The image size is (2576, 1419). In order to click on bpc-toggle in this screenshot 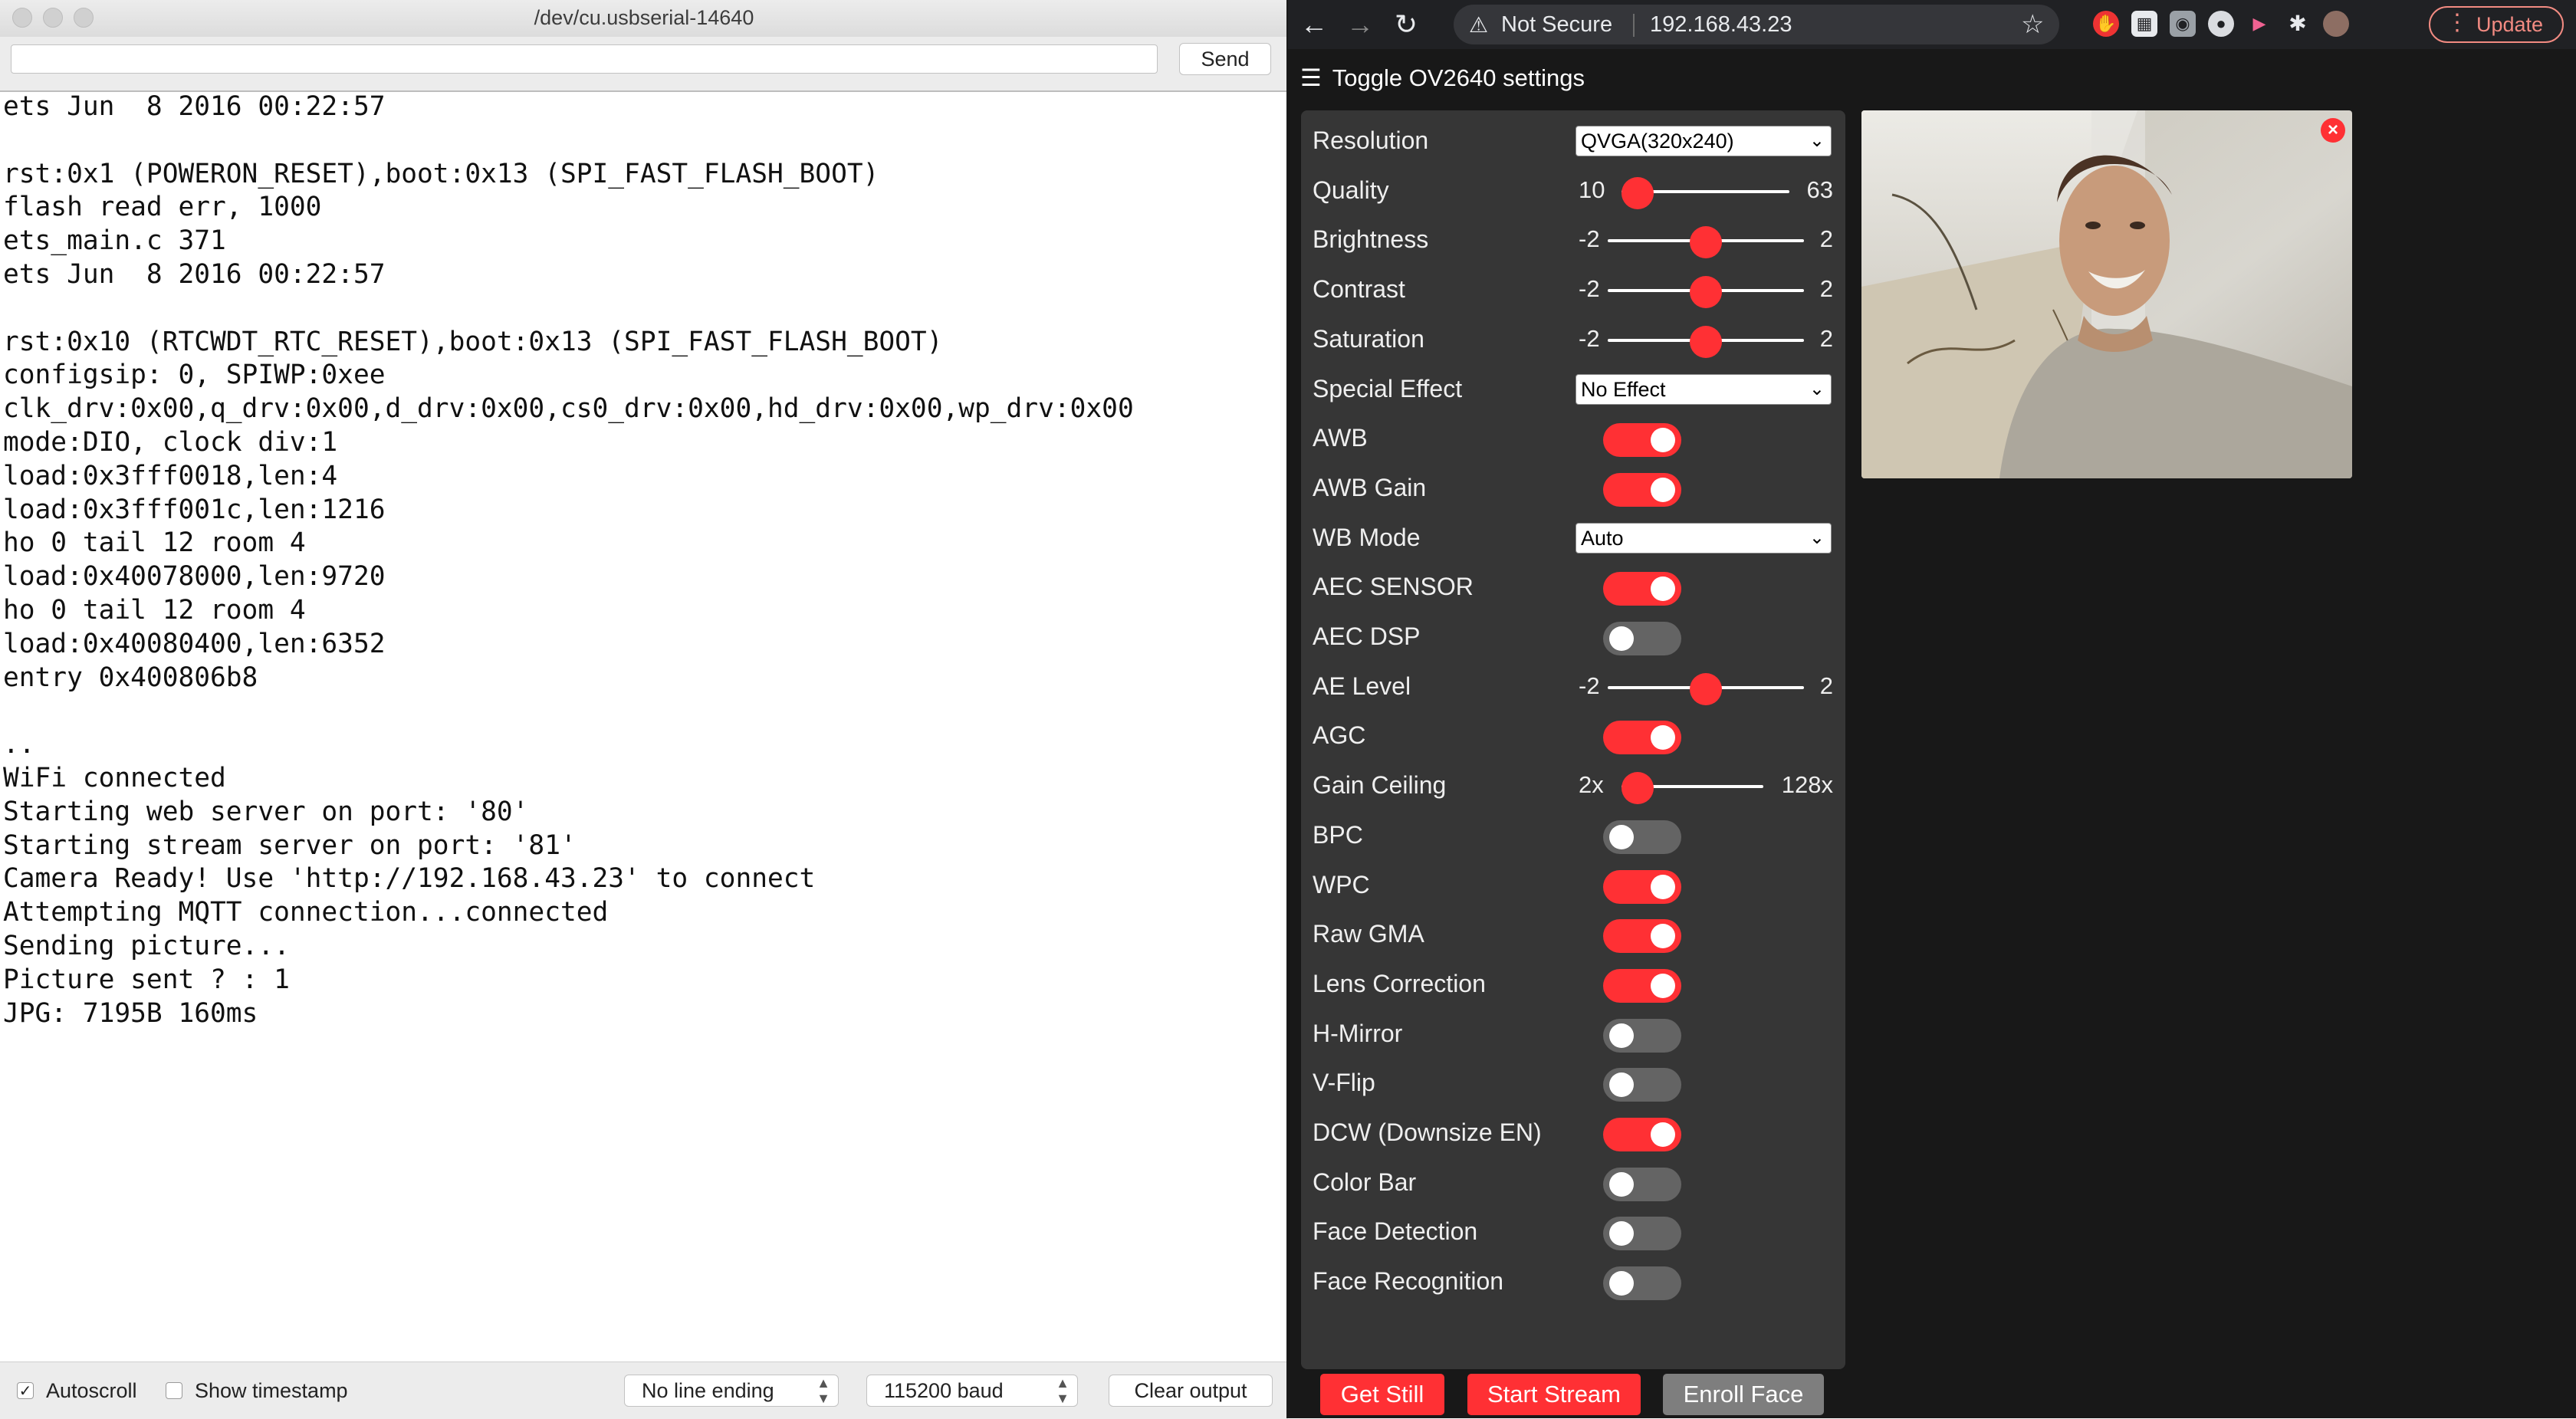, I will do `click(1642, 837)`.